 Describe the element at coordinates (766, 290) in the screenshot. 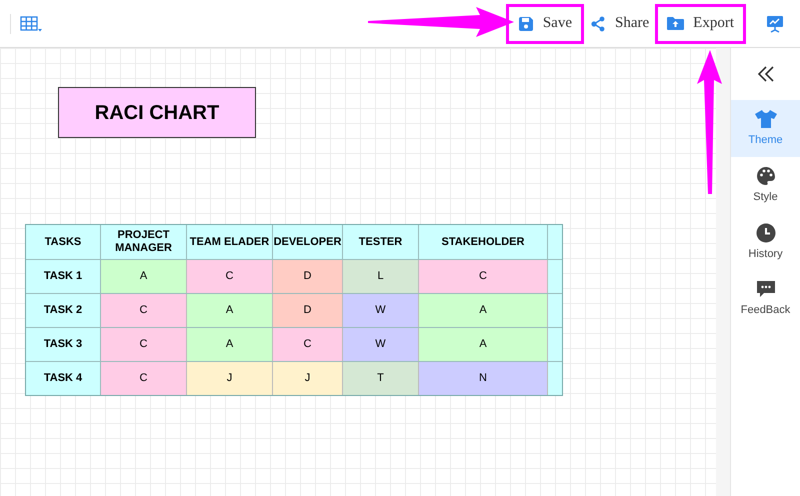

I see `chat-bubble-icon` at that location.